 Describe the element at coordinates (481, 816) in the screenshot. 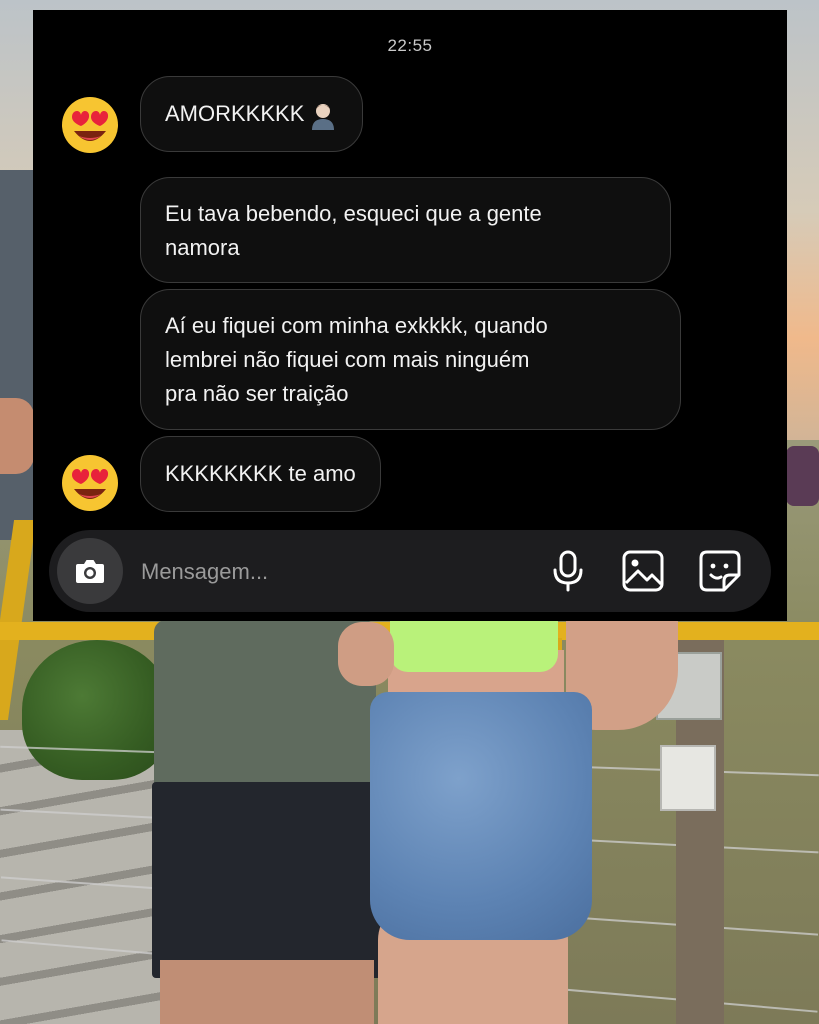

I see `woman-denim-shorts` at that location.